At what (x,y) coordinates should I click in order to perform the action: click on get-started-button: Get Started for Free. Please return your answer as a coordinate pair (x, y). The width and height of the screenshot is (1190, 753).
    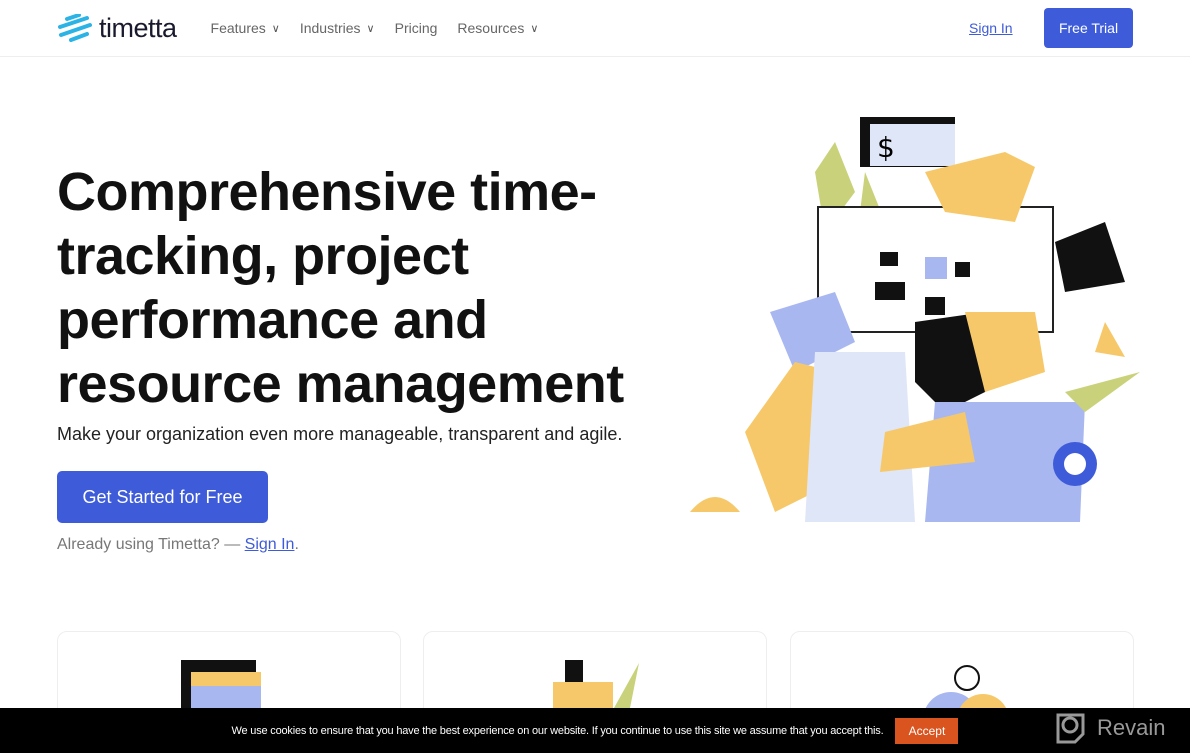
    Looking at the image, I should click on (162, 497).